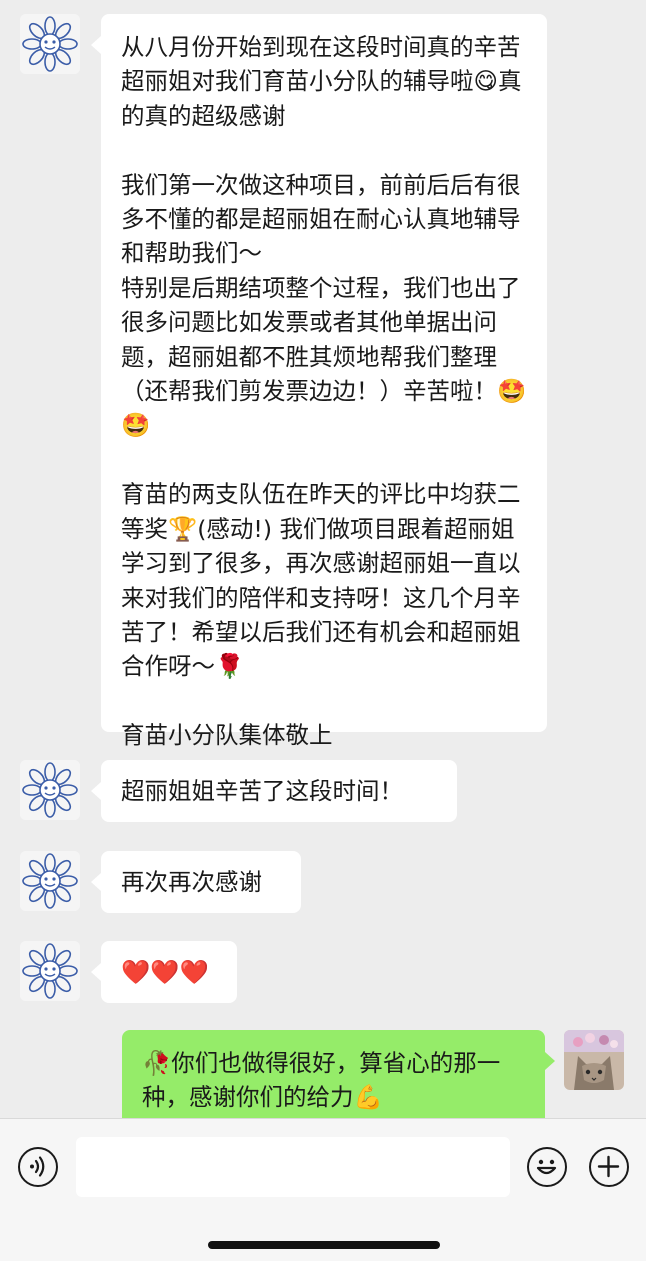 Image resolution: width=646 pixels, height=1261 pixels. What do you see at coordinates (164, 972) in the screenshot?
I see `message-bubble: ❤️❤️❤️` at bounding box center [164, 972].